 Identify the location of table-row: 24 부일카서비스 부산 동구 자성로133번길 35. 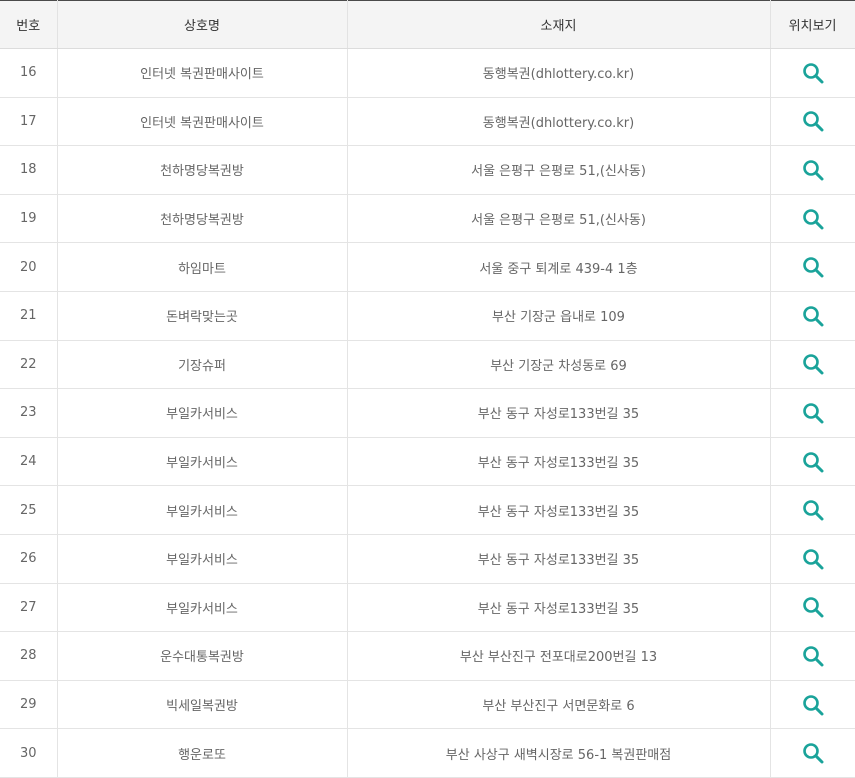
(427, 462).